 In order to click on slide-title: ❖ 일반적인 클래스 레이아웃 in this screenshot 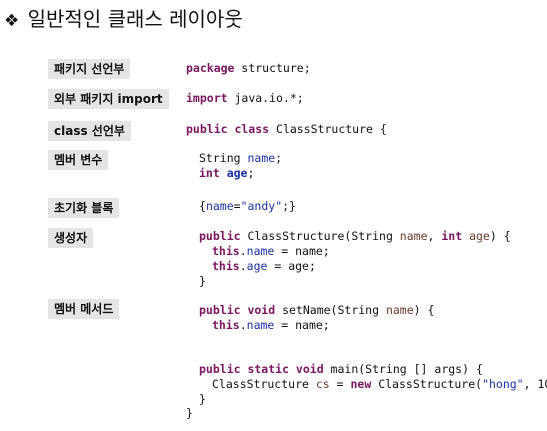, I will do `click(123, 20)`.